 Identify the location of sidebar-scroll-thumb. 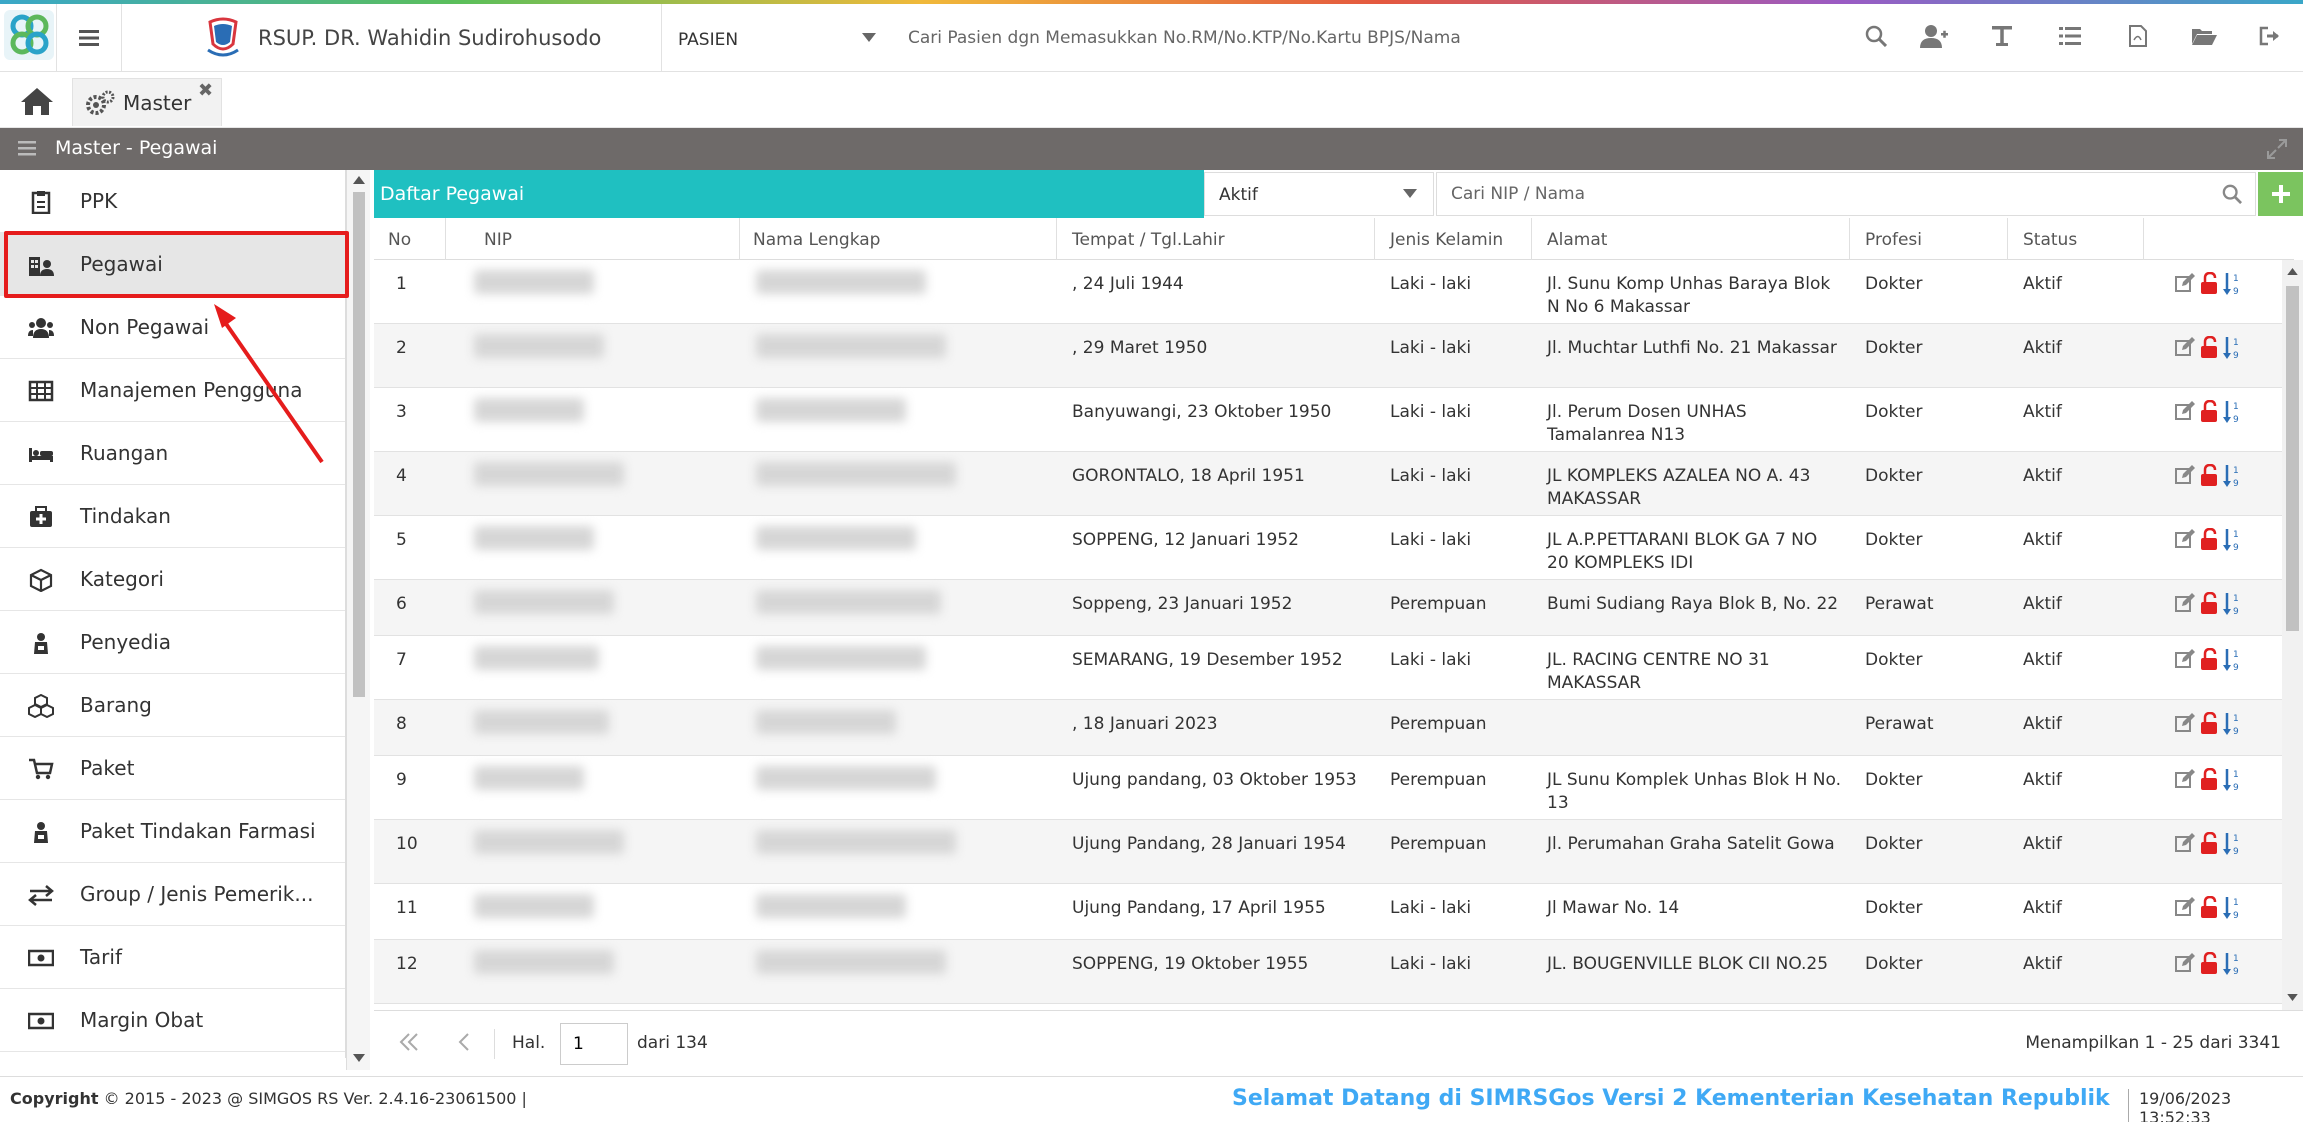
(359, 444).